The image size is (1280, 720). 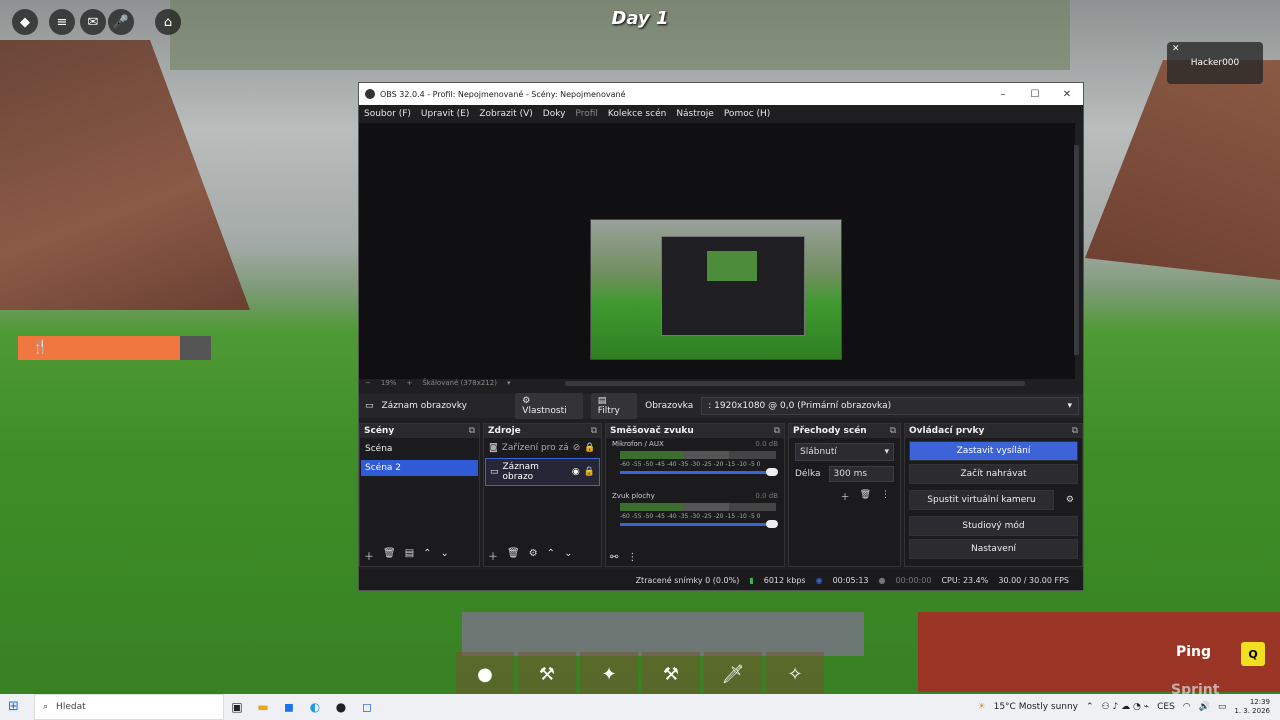 What do you see at coordinates (844, 452) in the screenshot?
I see `transition-select: Slábnutí ▾` at bounding box center [844, 452].